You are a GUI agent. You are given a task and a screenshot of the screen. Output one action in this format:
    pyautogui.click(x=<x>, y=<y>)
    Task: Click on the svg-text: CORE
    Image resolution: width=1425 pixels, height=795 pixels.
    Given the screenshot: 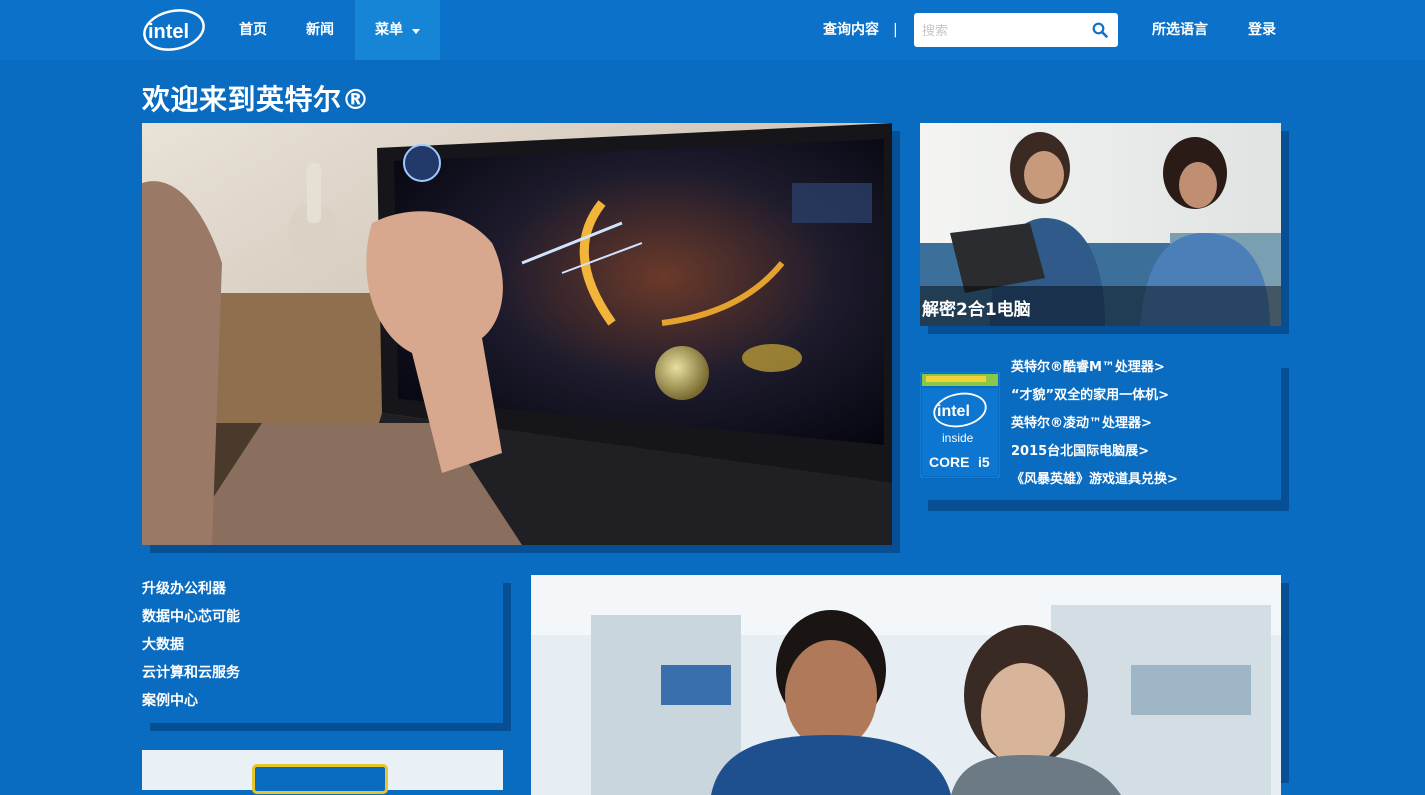 What is the action you would take?
    pyautogui.click(x=949, y=462)
    